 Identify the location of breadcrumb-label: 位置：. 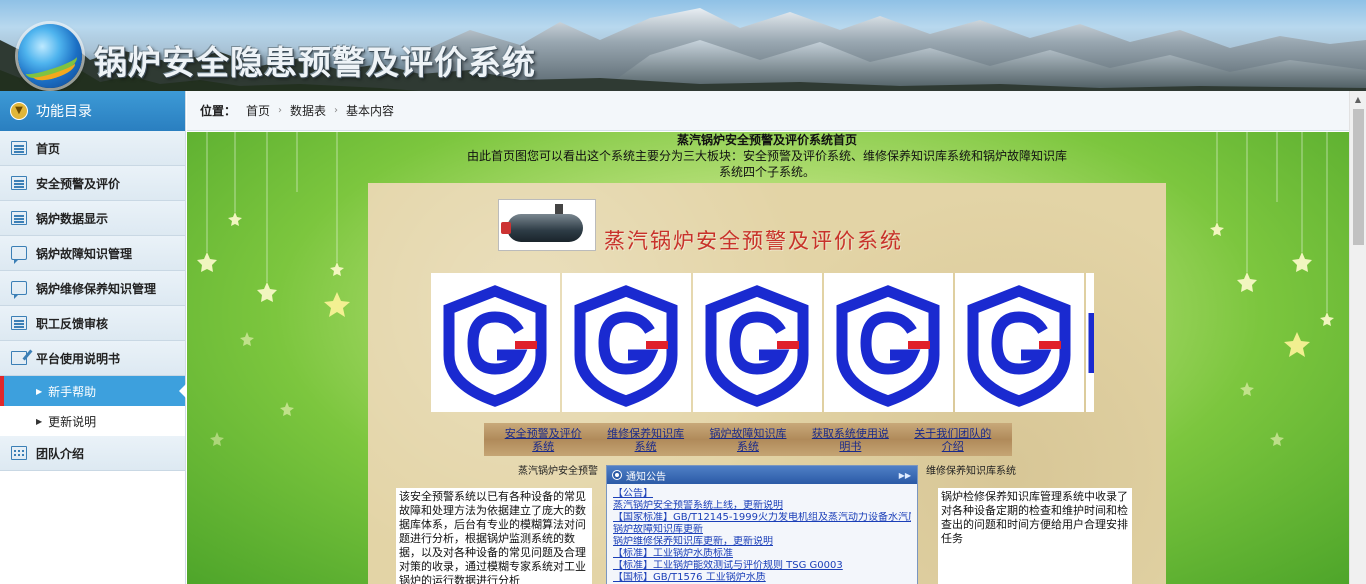
(218, 111).